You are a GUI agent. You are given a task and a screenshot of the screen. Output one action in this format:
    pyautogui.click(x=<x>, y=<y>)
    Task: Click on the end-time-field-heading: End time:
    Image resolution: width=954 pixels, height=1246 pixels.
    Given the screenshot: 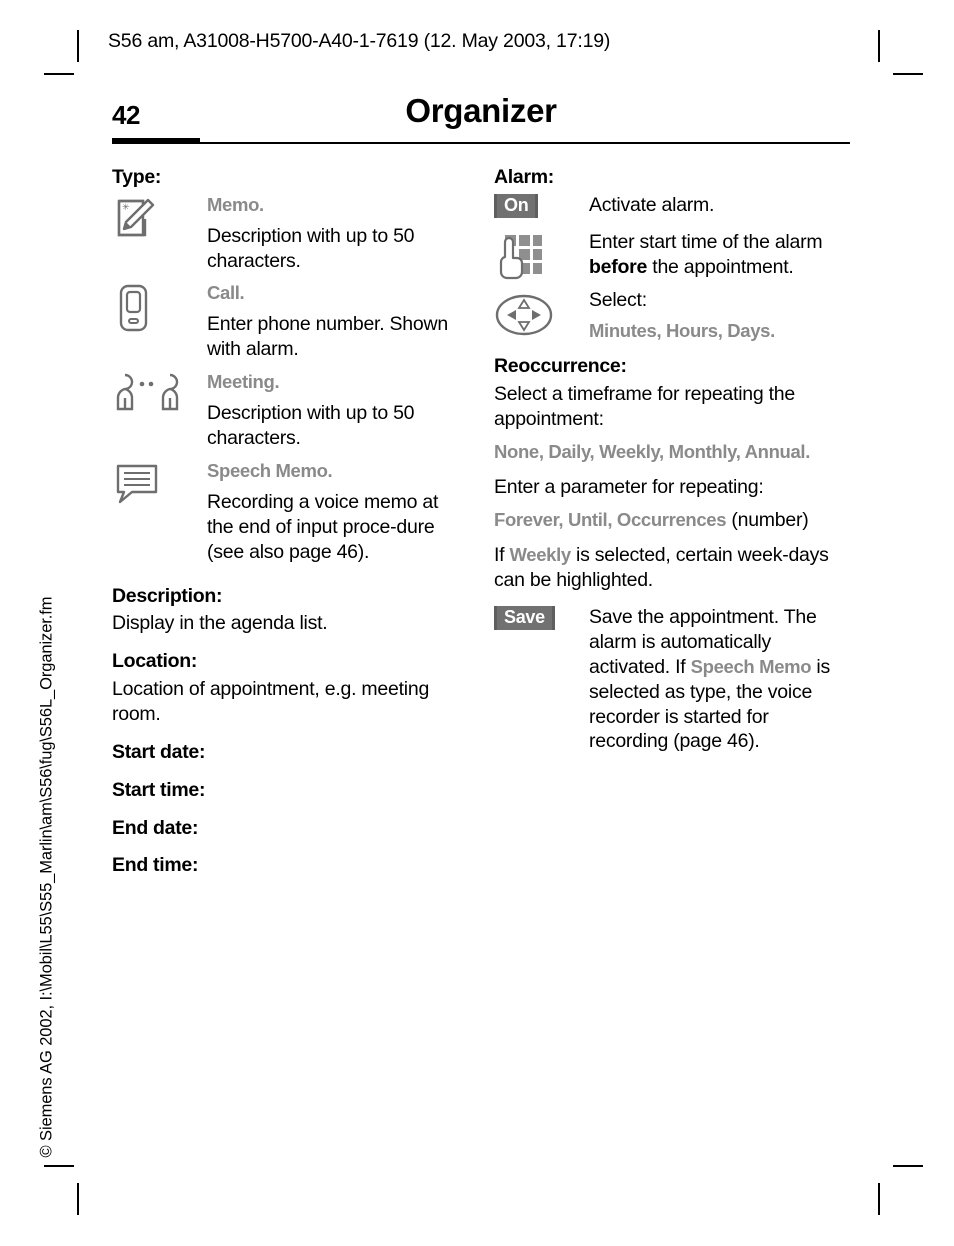 What is the action you would take?
    pyautogui.click(x=155, y=865)
    